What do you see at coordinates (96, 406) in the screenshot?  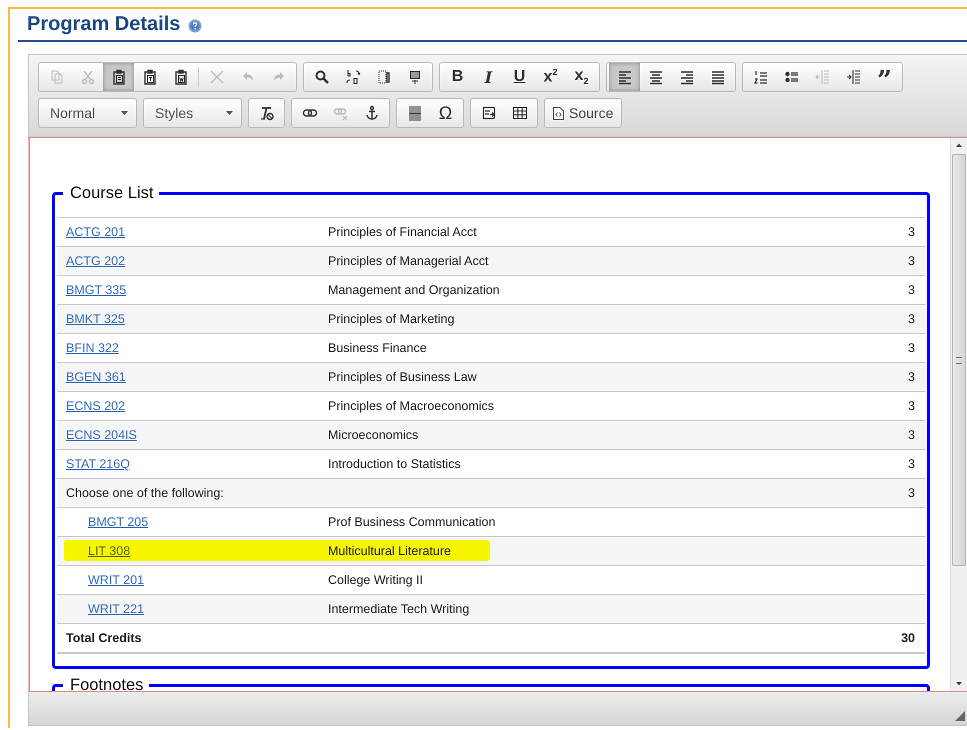 I see `course-link: ECNS 202` at bounding box center [96, 406].